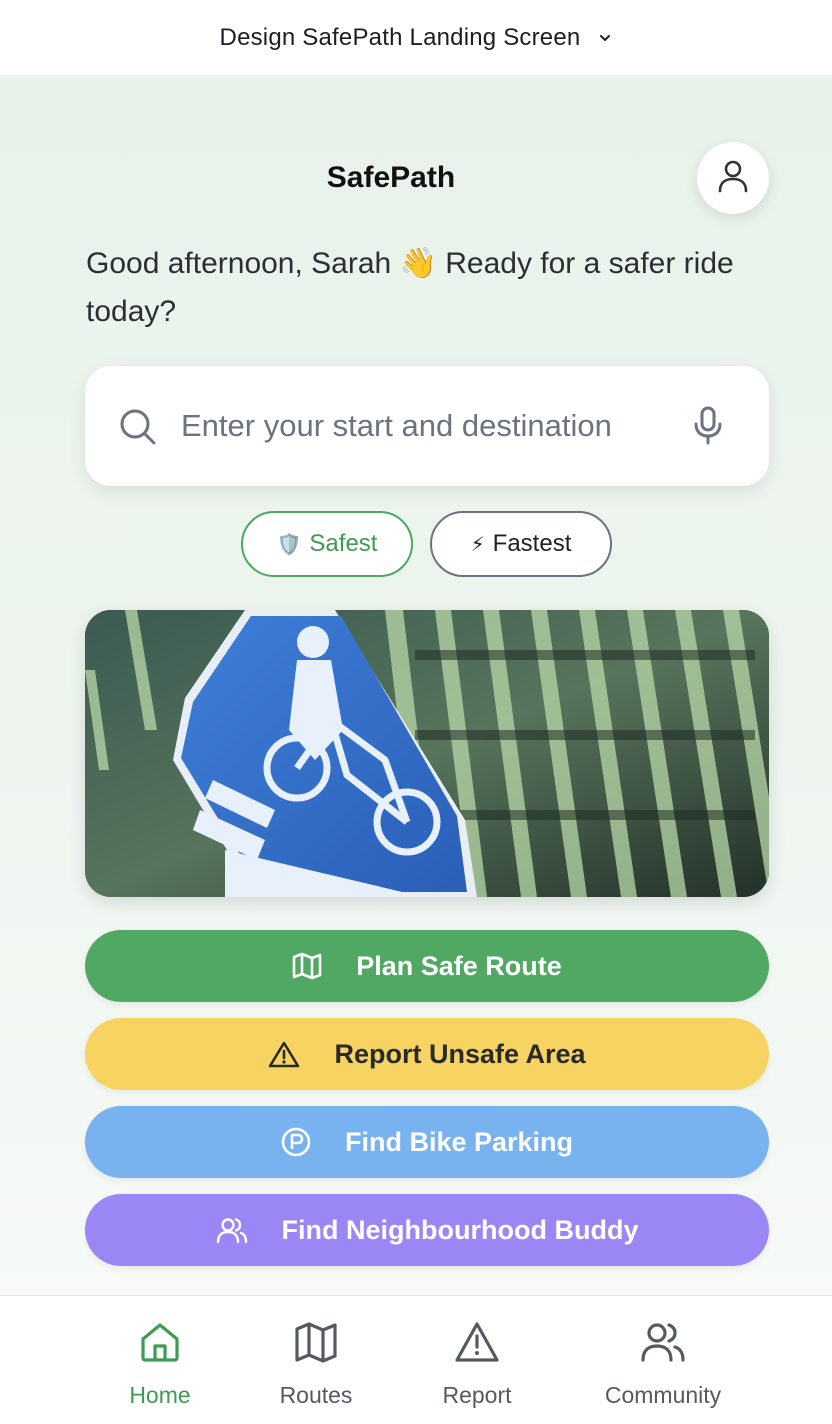 The width and height of the screenshot is (832, 1424). I want to click on lightning-icon: ⚡, so click(477, 544).